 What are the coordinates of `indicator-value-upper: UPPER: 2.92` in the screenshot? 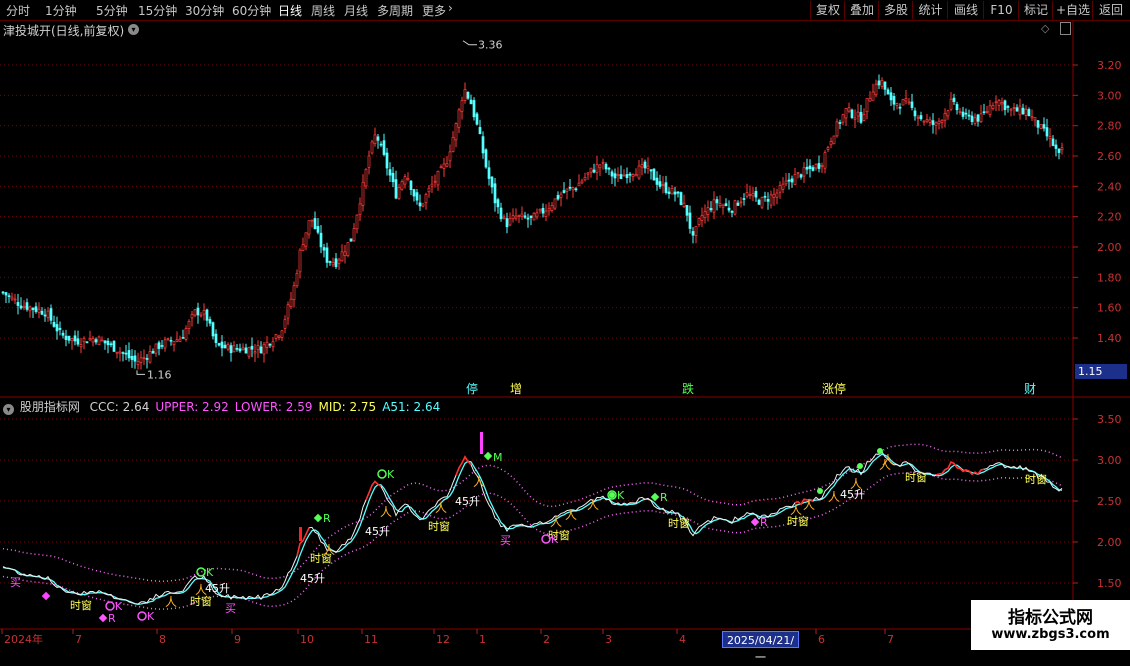 It's located at (192, 407).